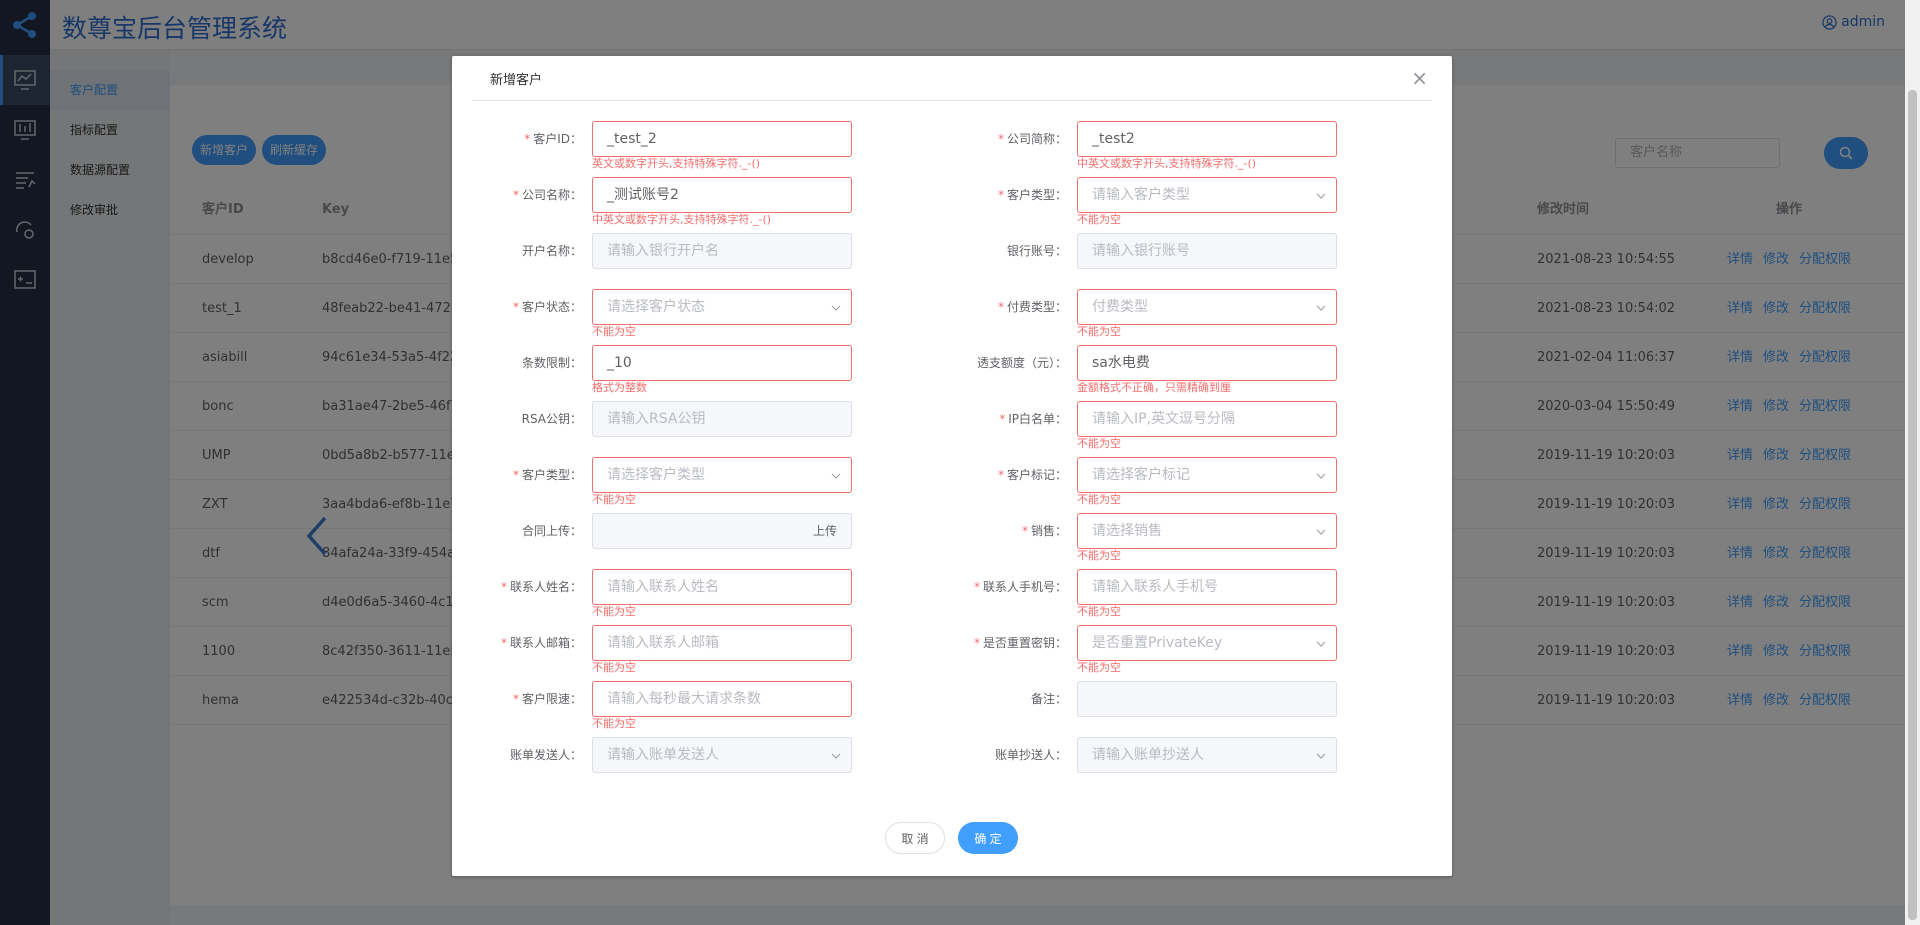 The height and width of the screenshot is (925, 1920). Describe the element at coordinates (1148, 755) in the screenshot. I see `field-placeholder: 请输入账单抄送人` at that location.